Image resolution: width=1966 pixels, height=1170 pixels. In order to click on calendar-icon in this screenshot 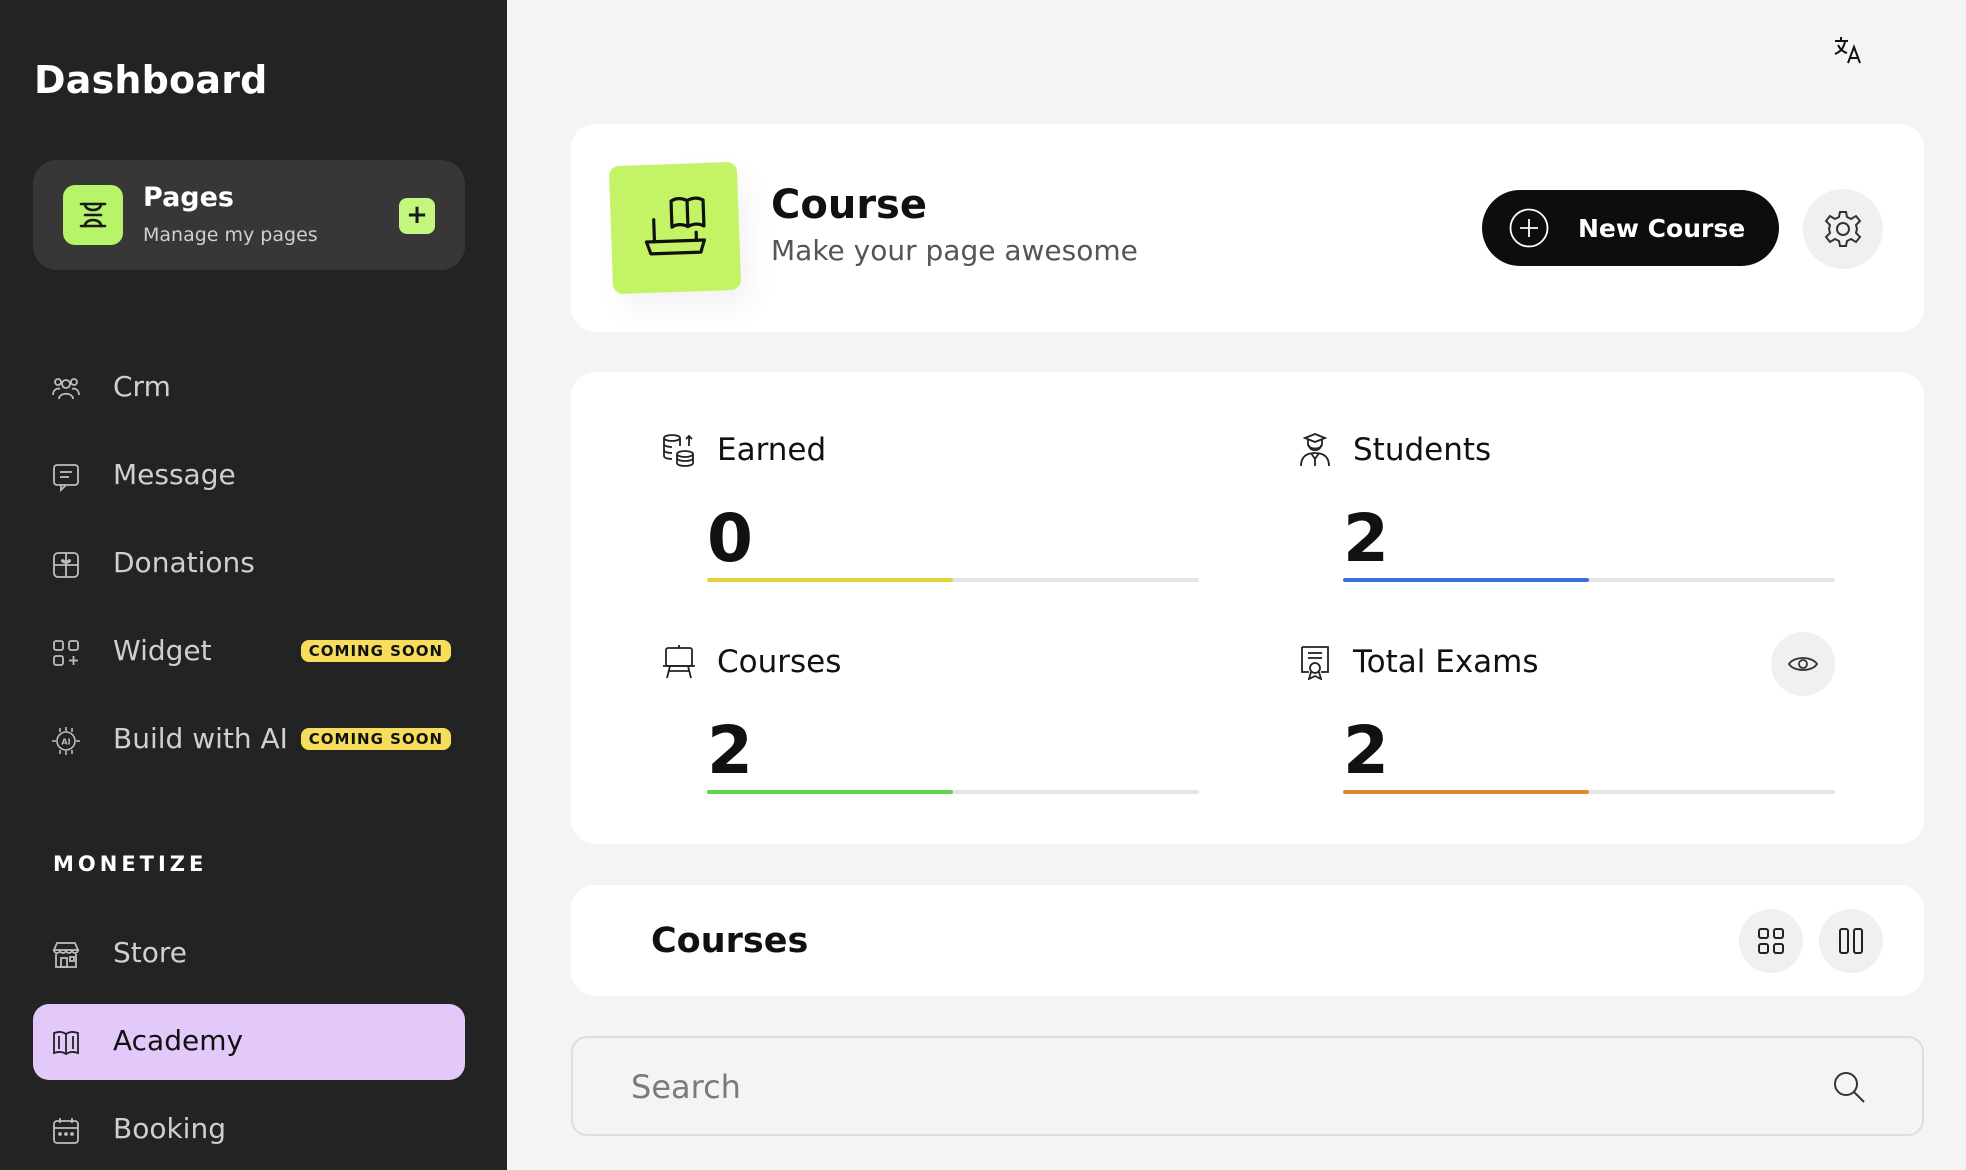, I will do `click(66, 1131)`.